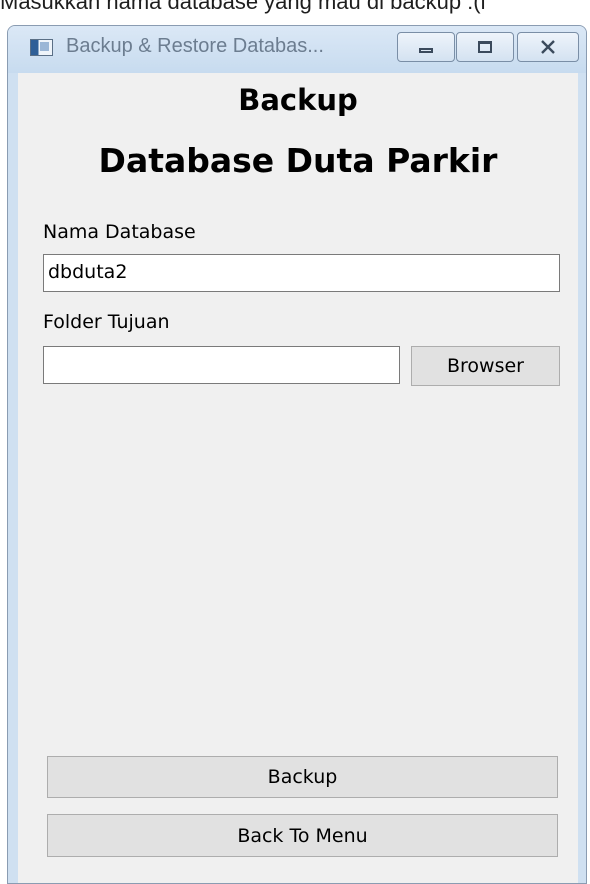  Describe the element at coordinates (106, 322) in the screenshot. I see `folder-label: Folder Tujuan` at that location.